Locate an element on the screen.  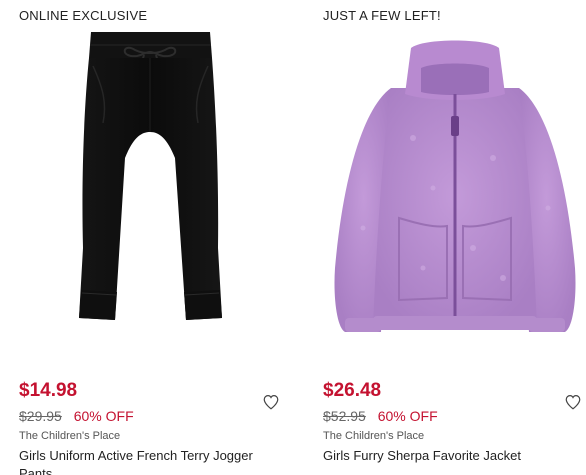
original-price: $52.95 is located at coordinates (344, 416).